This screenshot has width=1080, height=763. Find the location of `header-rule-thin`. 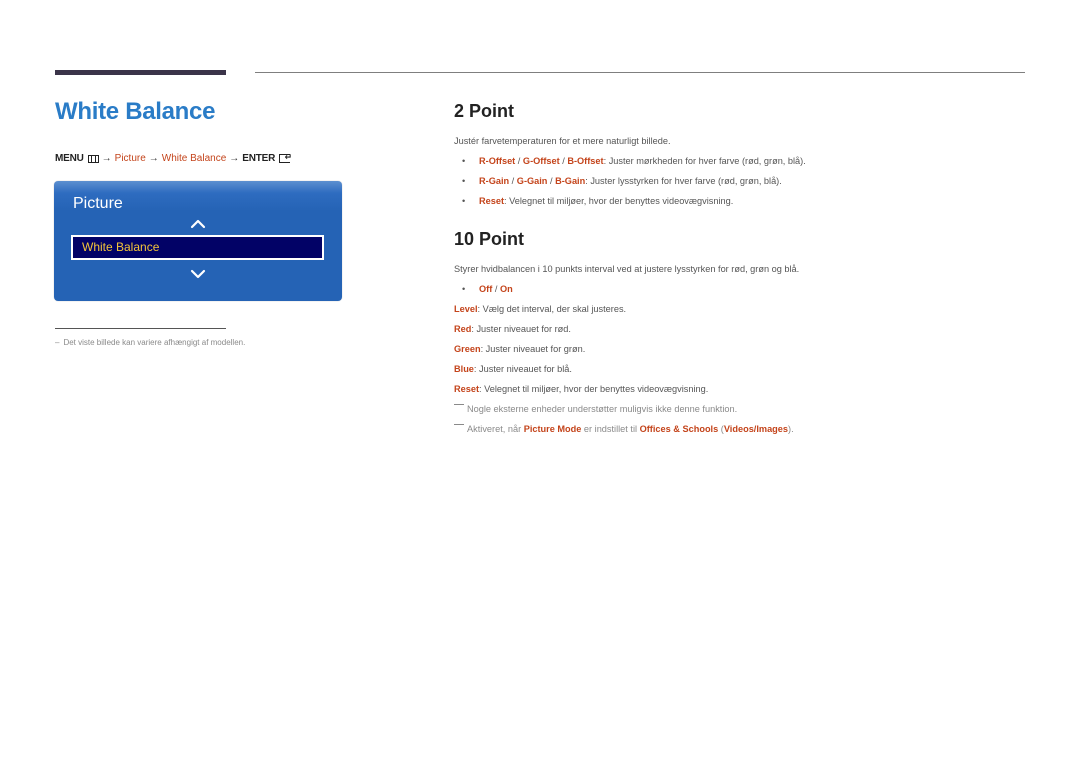

header-rule-thin is located at coordinates (640, 72).